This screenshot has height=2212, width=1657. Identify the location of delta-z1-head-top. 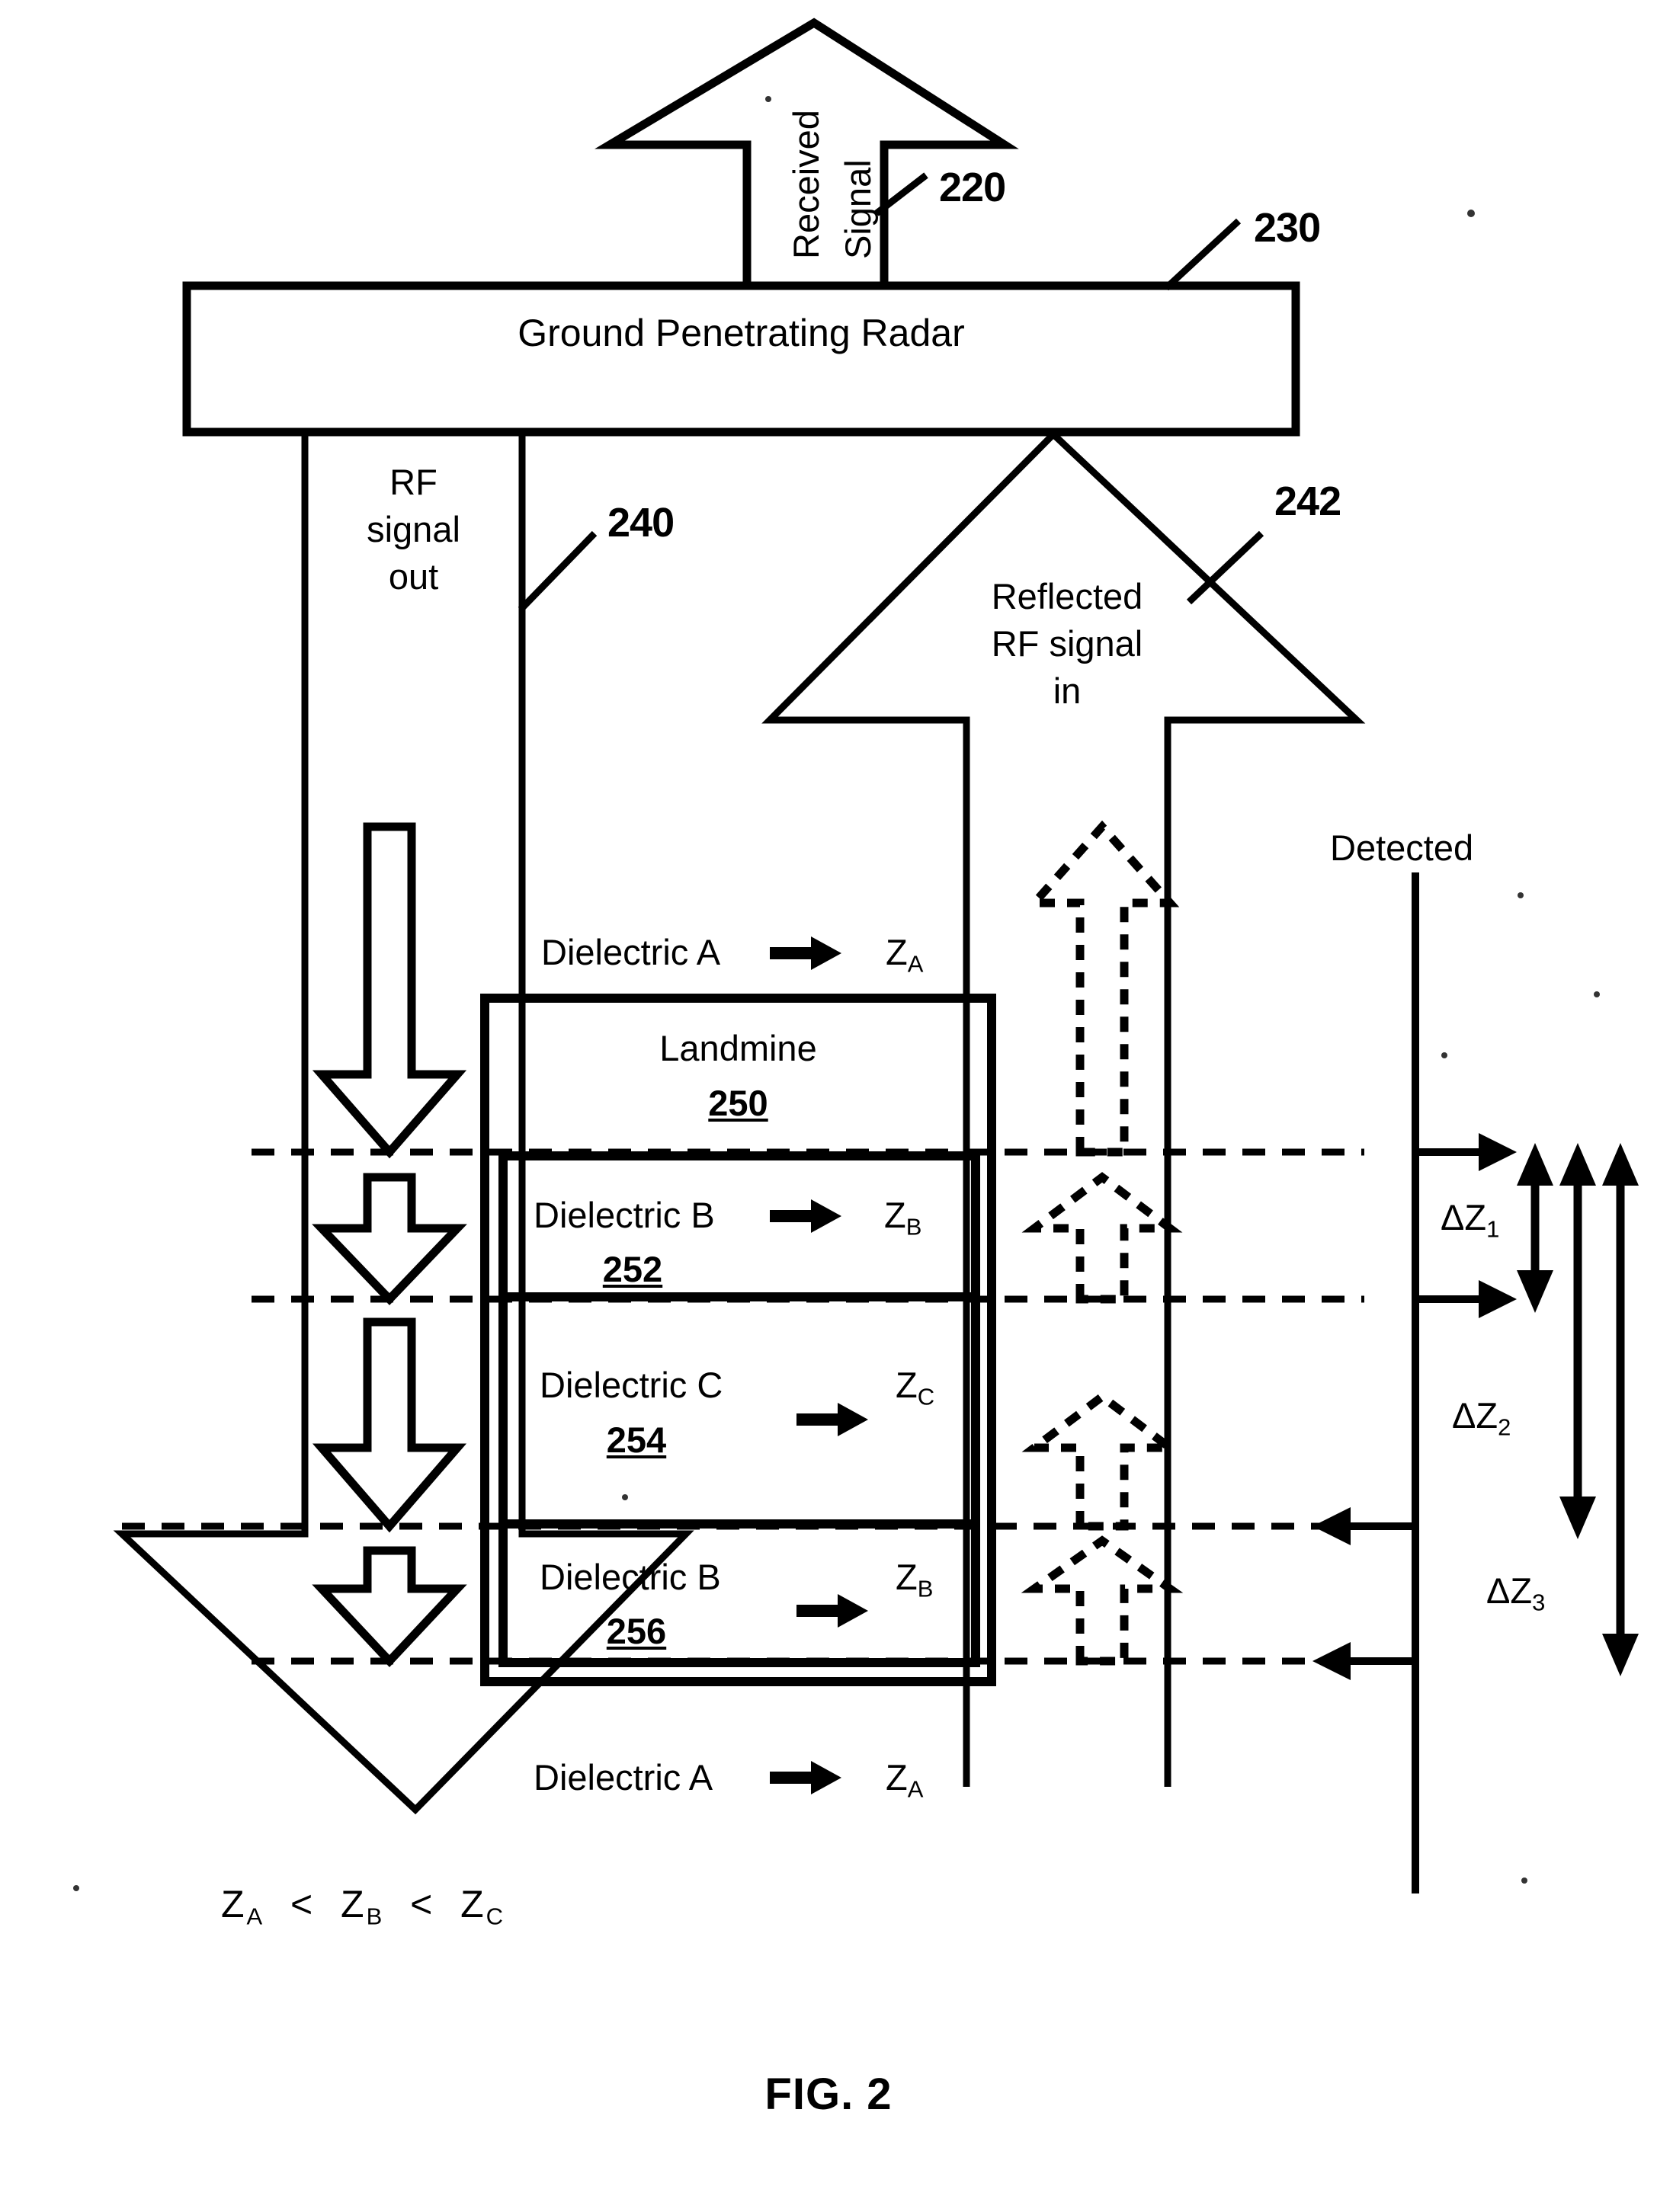
(1535, 1164).